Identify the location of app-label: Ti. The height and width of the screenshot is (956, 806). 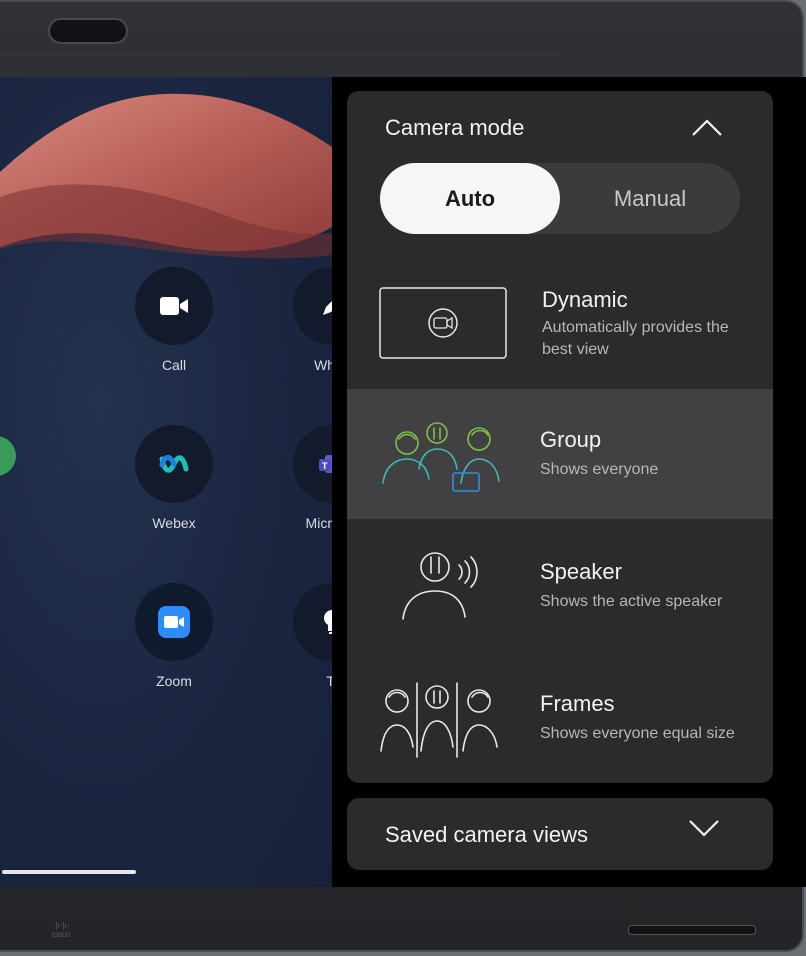
(329, 681).